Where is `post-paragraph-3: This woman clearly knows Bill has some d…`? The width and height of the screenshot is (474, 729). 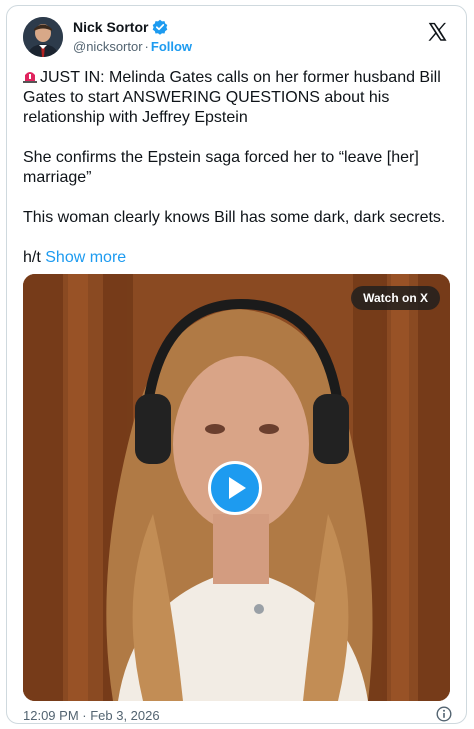 post-paragraph-3: This woman clearly knows Bill has some d… is located at coordinates (234, 217).